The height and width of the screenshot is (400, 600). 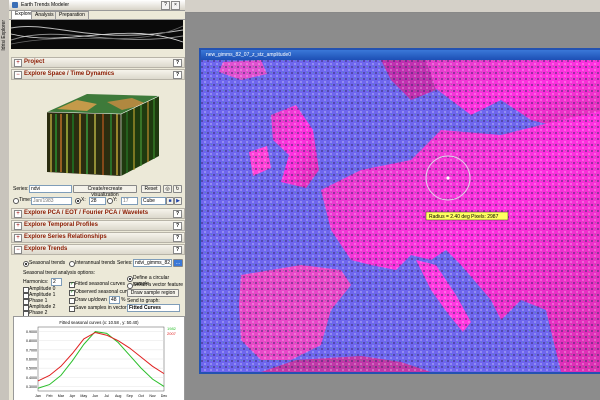 What do you see at coordinates (158, 285) in the screenshot?
I see `vector-feature-label: Select a vector feature` at bounding box center [158, 285].